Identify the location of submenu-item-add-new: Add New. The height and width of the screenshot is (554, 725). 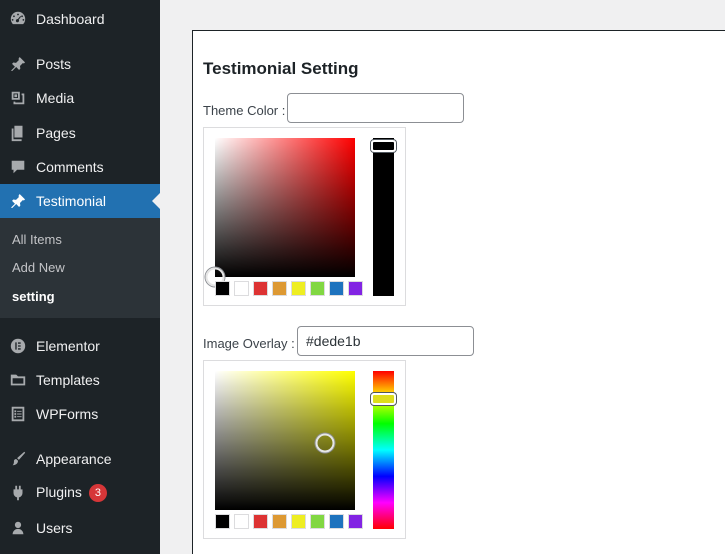
(38, 267).